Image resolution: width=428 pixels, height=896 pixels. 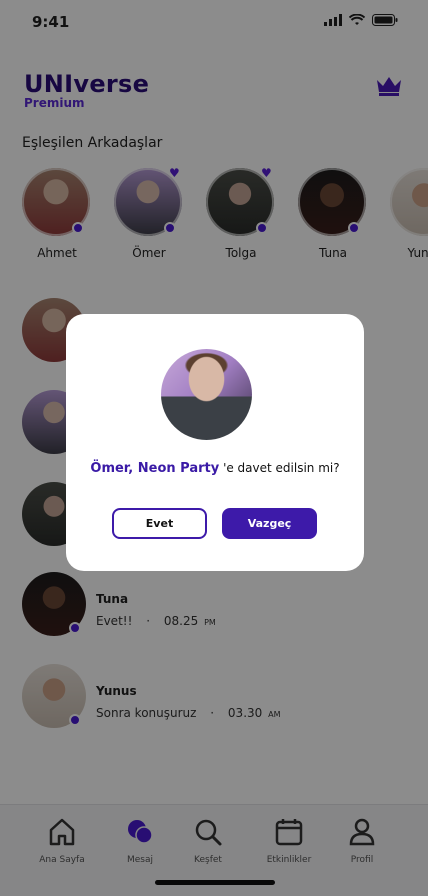 I want to click on invite-avatar, so click(x=206, y=394).